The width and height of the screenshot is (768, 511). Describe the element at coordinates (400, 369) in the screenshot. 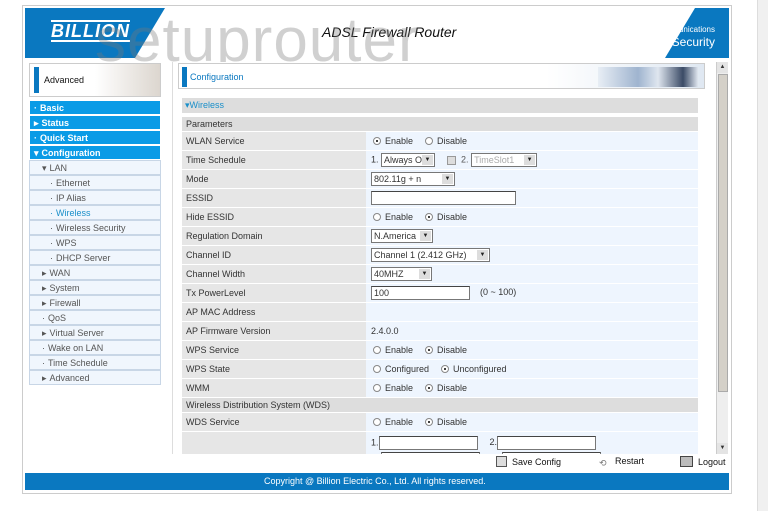

I see `radio-configured: Configured` at that location.